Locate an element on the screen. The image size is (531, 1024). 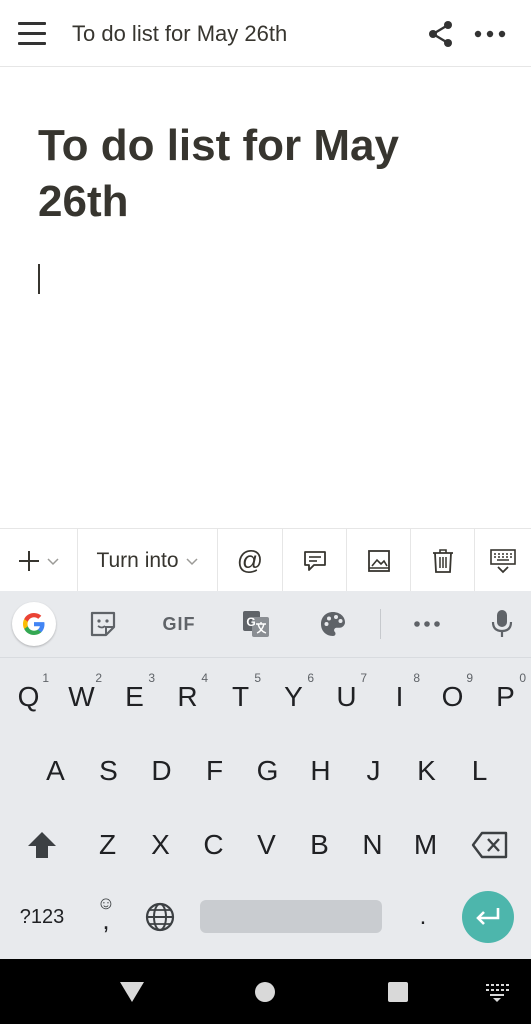
key-label: H is located at coordinates (320, 770).